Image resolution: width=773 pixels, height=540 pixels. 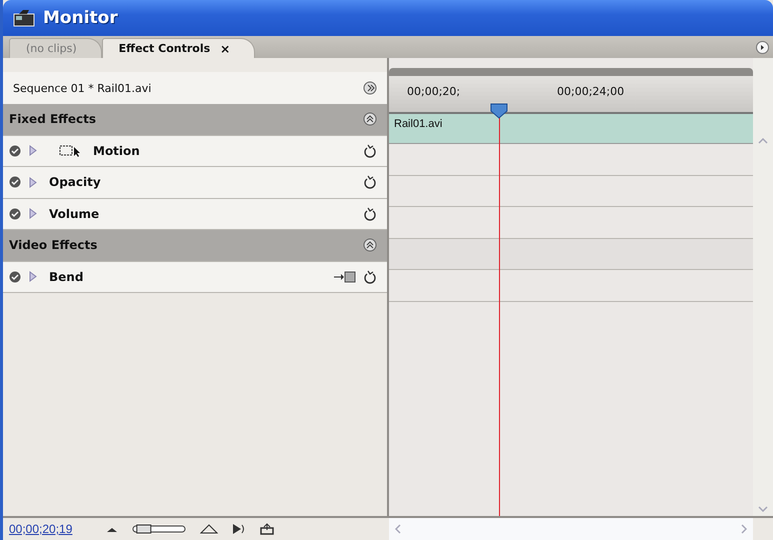 I want to click on section-title: Fixed Effects, so click(x=53, y=119).